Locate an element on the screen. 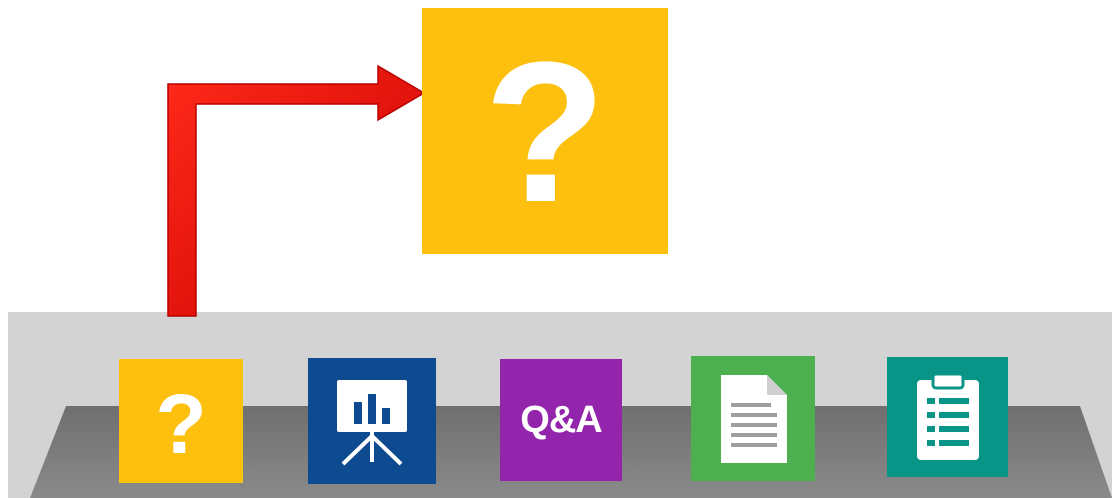 The height and width of the screenshot is (498, 1112). document-icon is located at coordinates (754, 418).